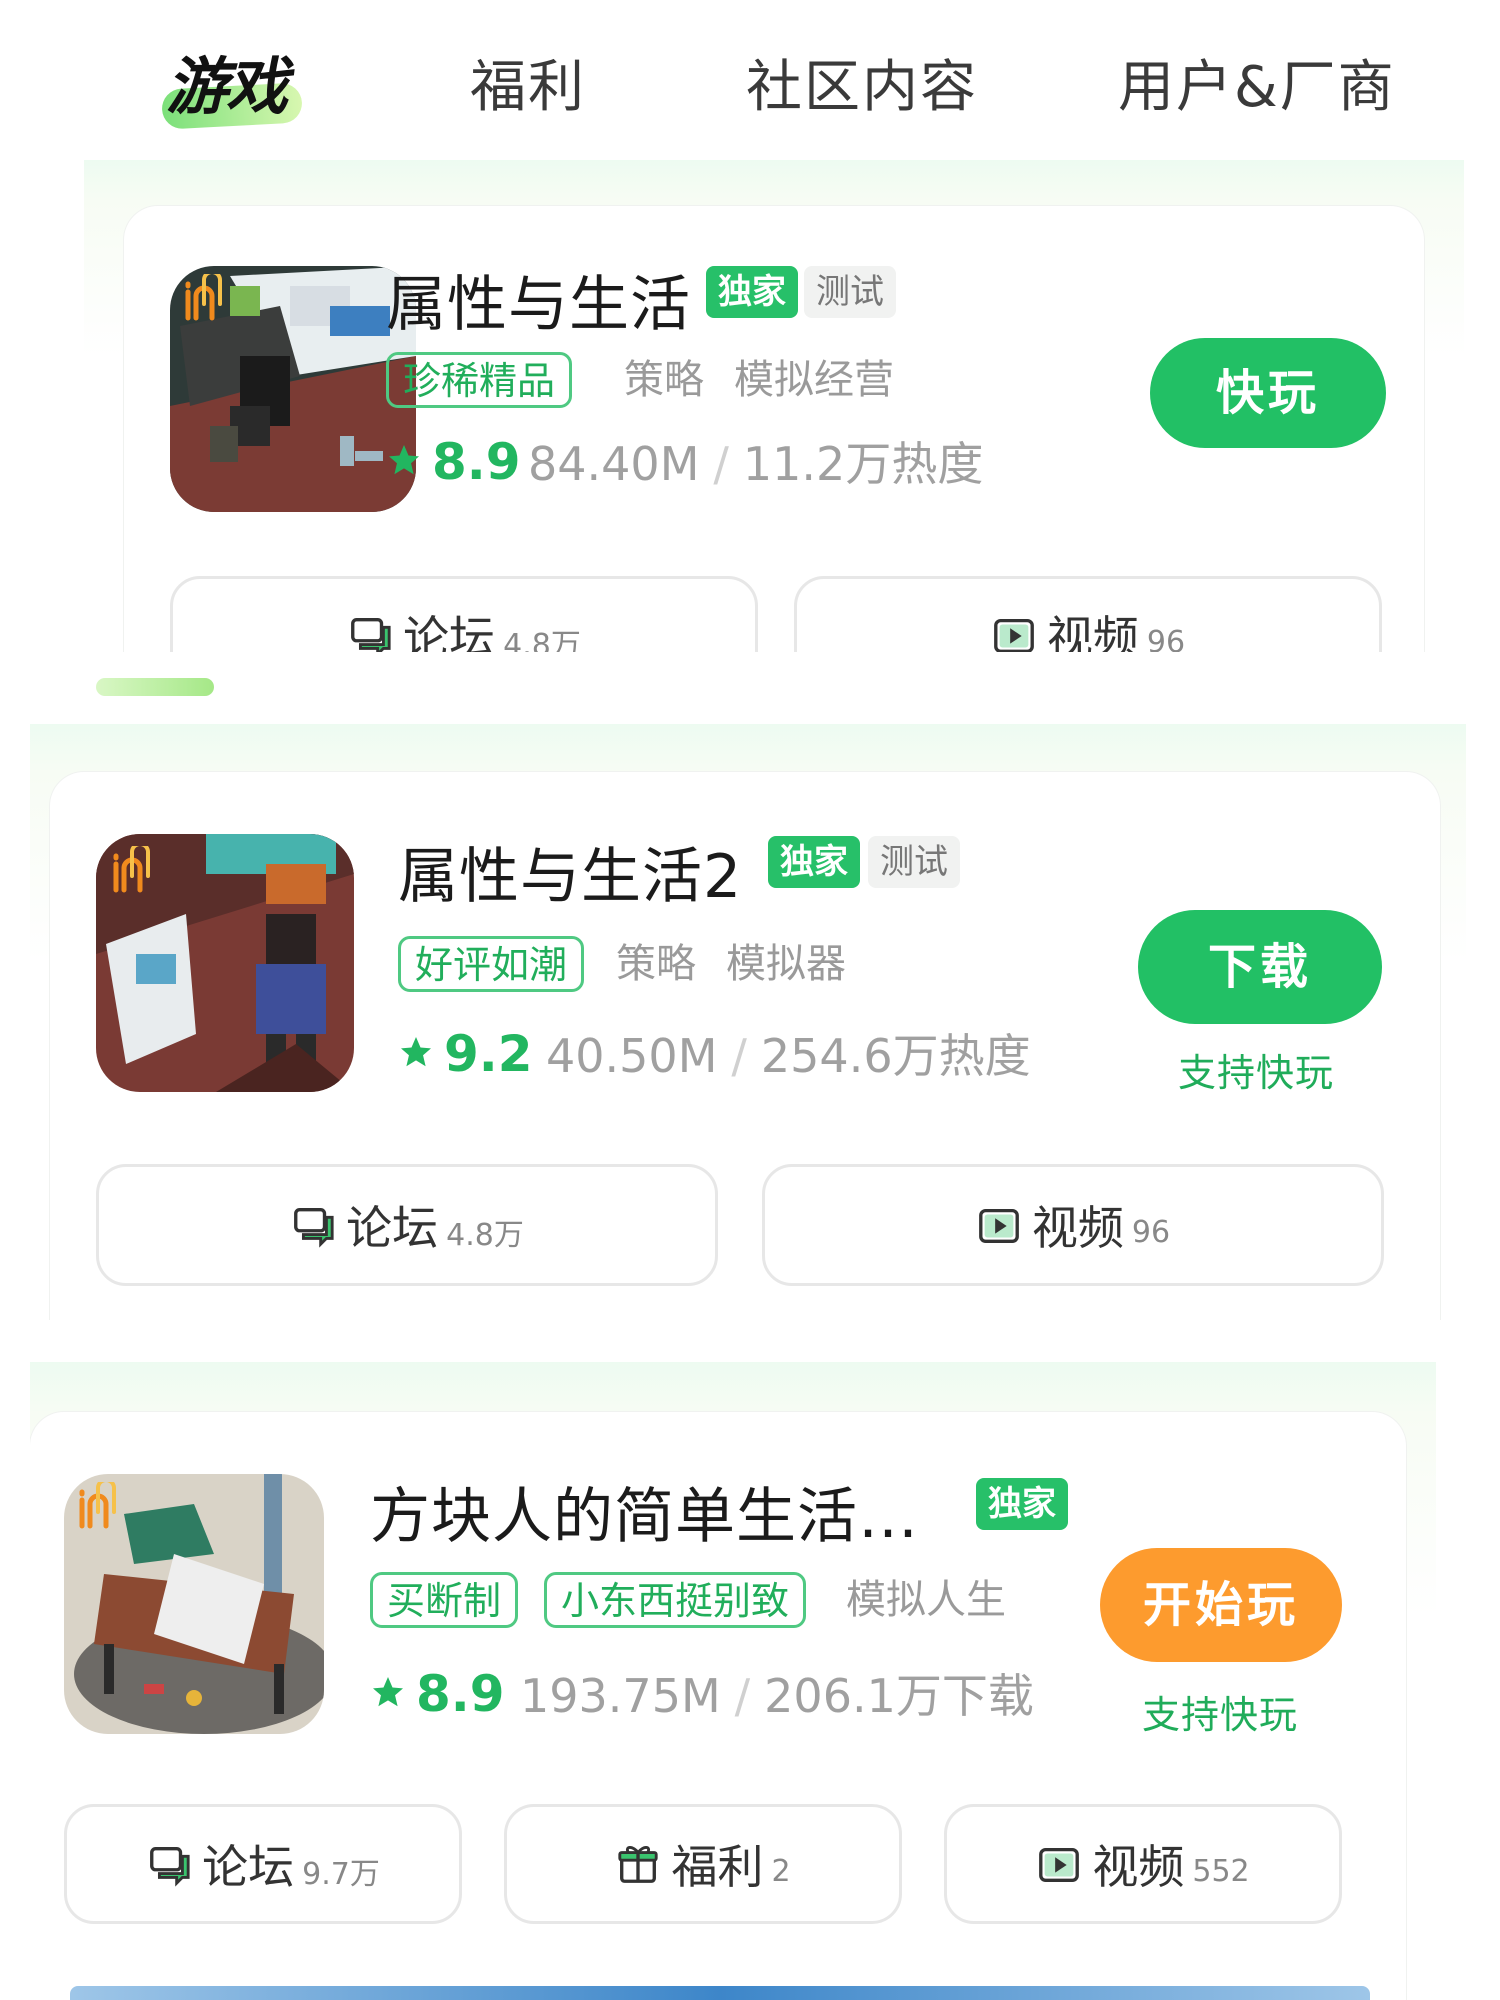 This screenshot has height=2000, width=1500. Describe the element at coordinates (895, 1056) in the screenshot. I see `popularity: 254.6万热度` at that location.